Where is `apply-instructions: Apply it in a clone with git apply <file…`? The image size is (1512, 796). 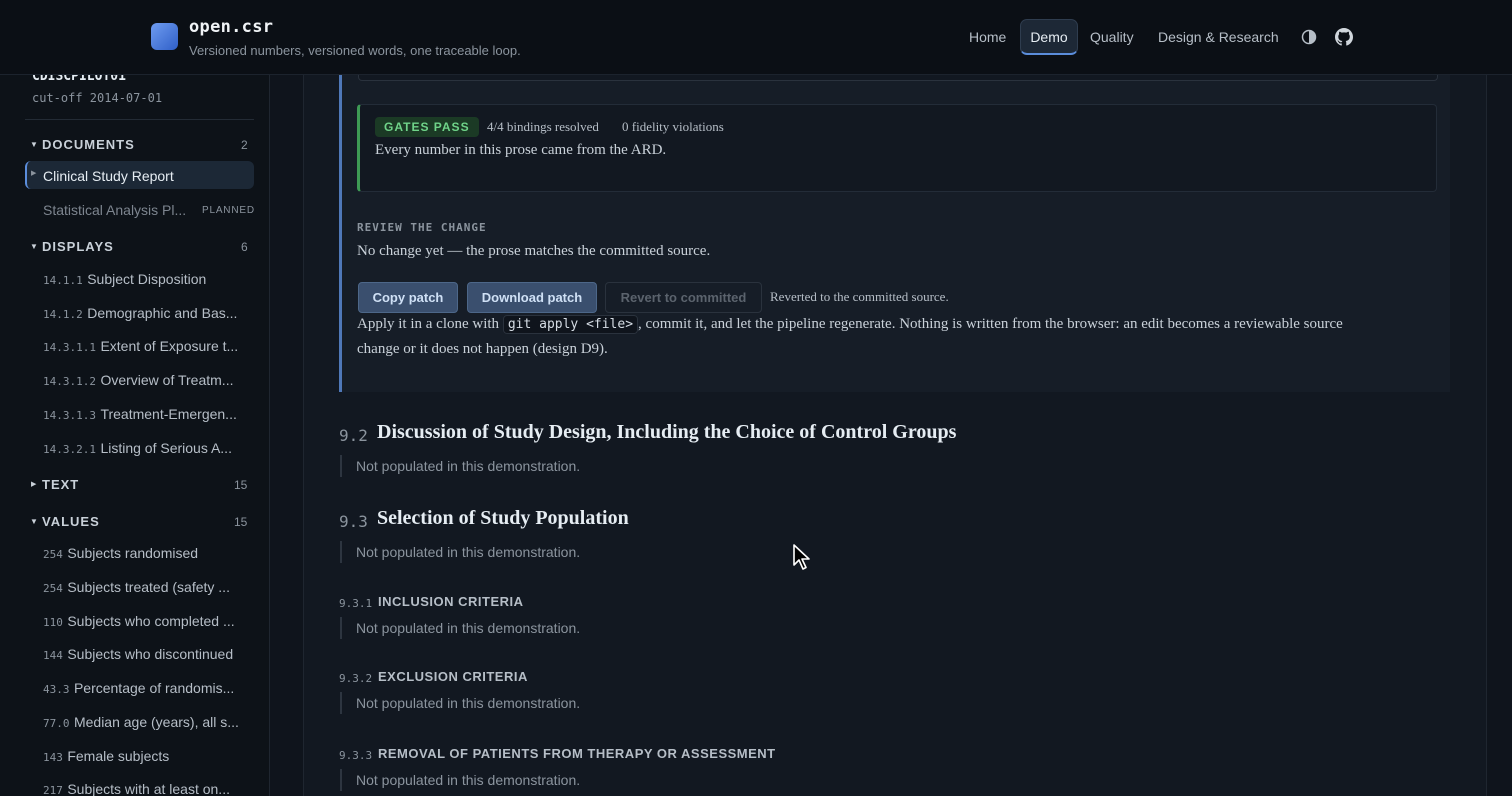 apply-instructions: Apply it in a clone with git apply <file… is located at coordinates (850, 324).